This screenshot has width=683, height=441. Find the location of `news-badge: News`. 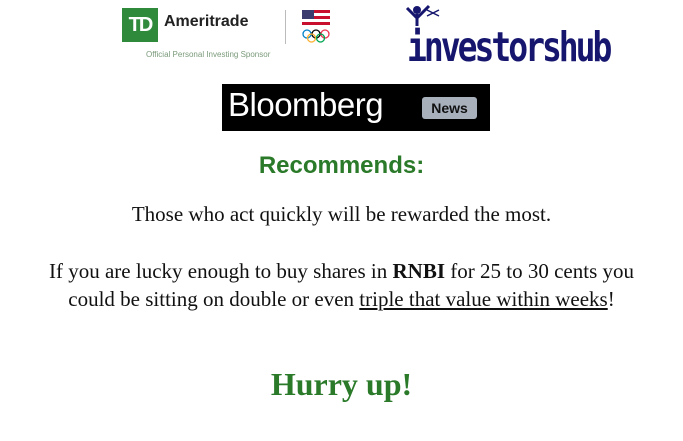

news-badge: News is located at coordinates (449, 108).